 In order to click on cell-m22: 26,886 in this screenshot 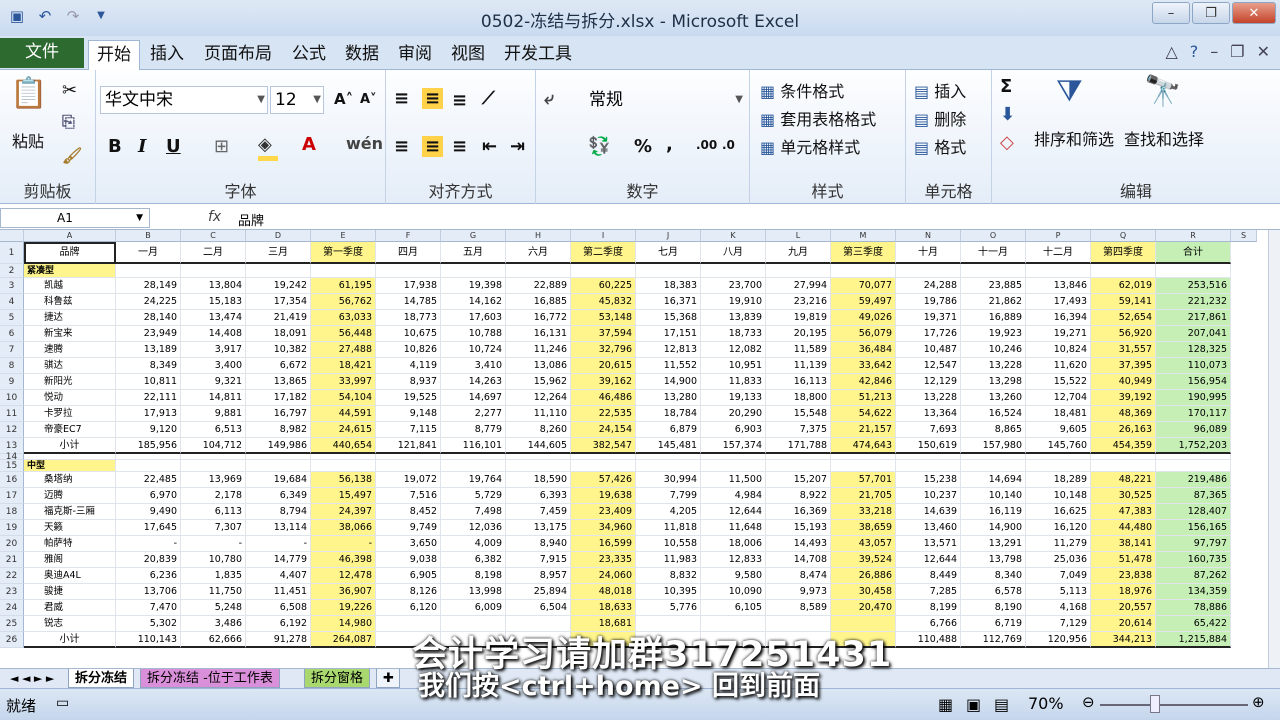, I will do `click(863, 576)`.